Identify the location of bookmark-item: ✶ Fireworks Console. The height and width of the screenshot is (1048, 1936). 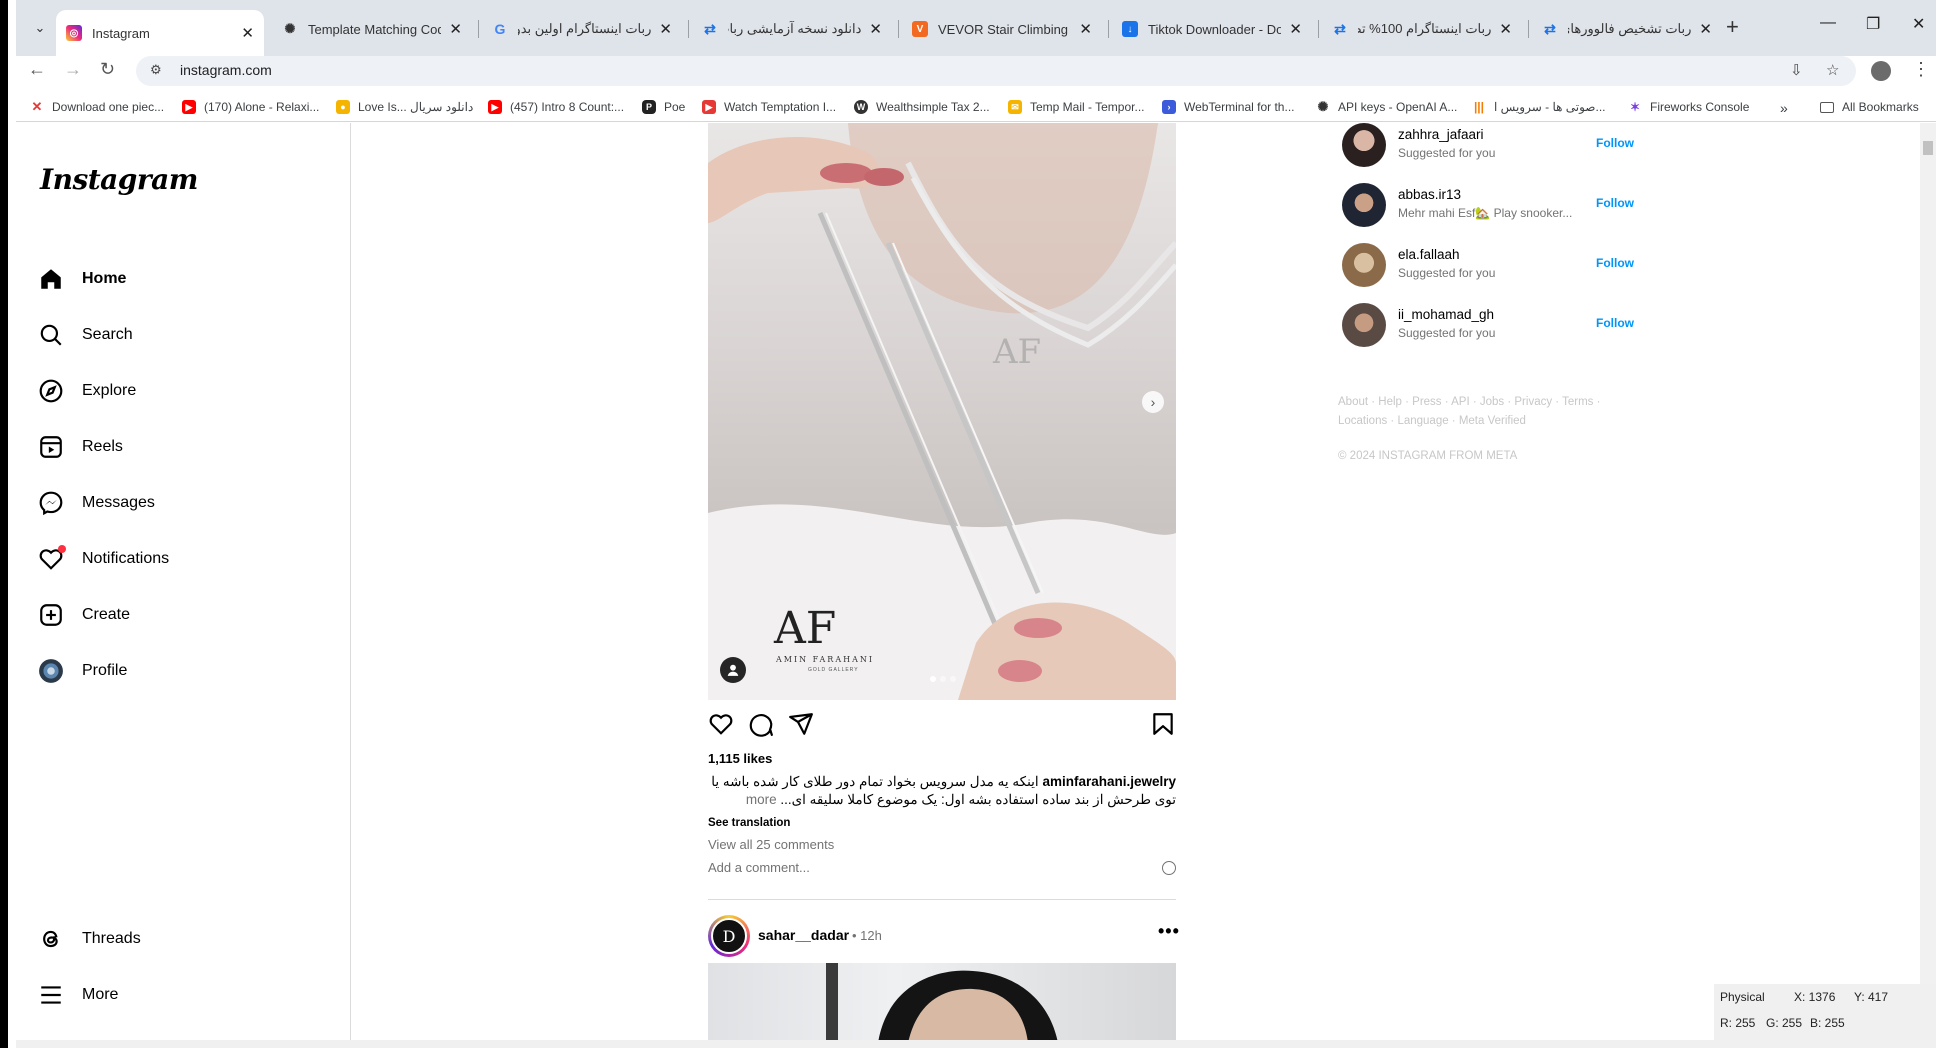
(1688, 107).